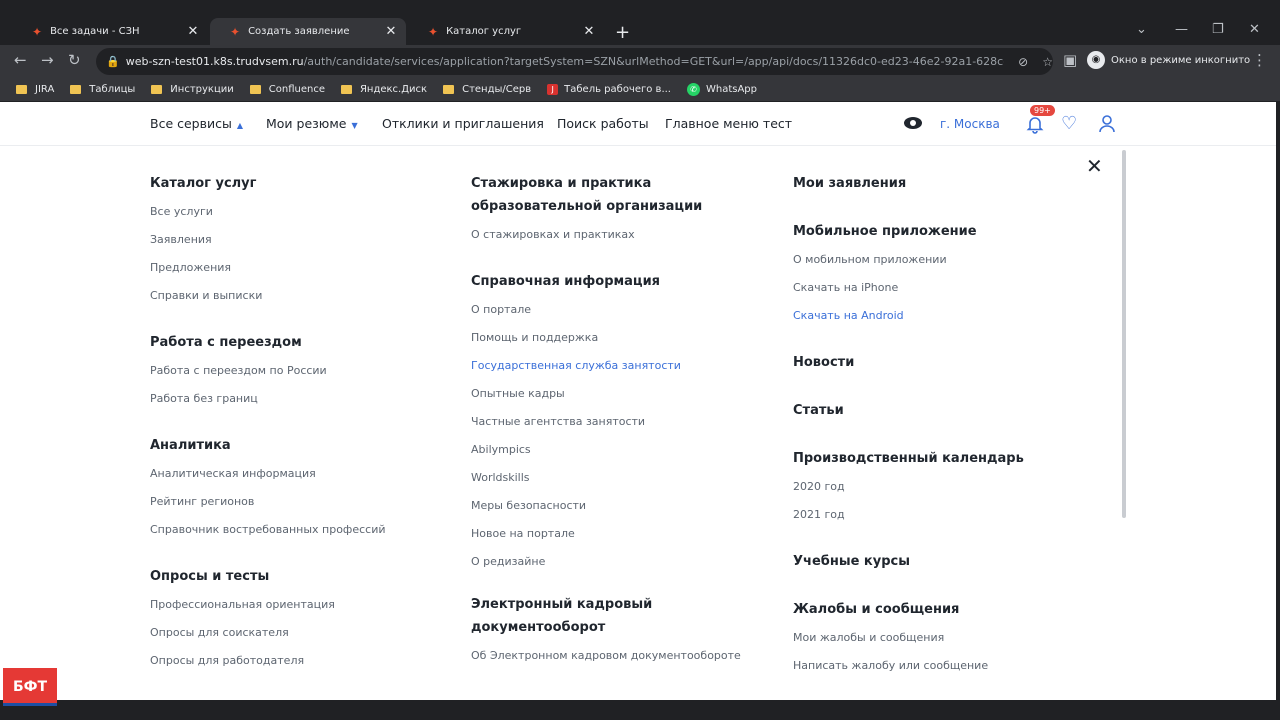  I want to click on job-search-link: Поиск работы, so click(603, 123).